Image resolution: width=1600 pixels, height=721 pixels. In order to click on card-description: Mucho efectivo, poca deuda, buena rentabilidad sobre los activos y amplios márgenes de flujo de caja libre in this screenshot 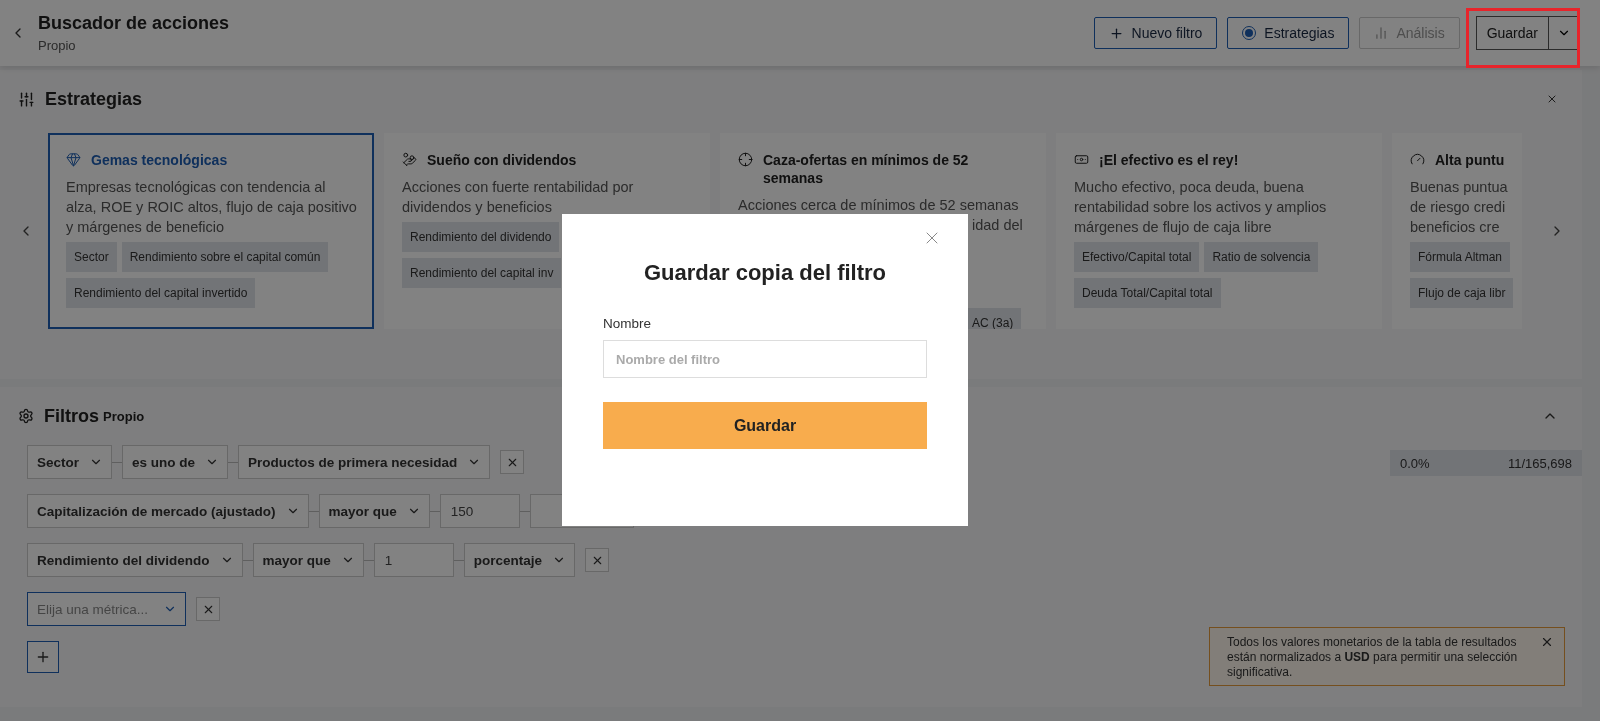, I will do `click(1201, 207)`.